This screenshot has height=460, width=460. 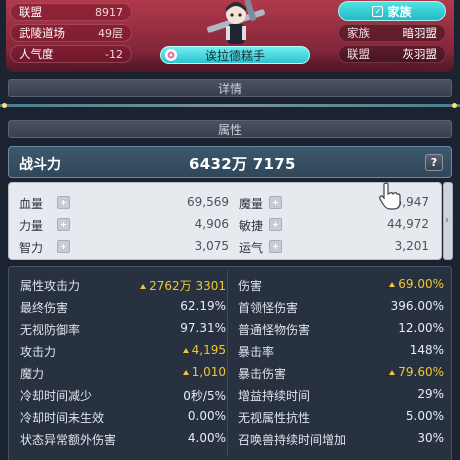 What do you see at coordinates (203, 306) in the screenshot?
I see `stat-value: 62.19%` at bounding box center [203, 306].